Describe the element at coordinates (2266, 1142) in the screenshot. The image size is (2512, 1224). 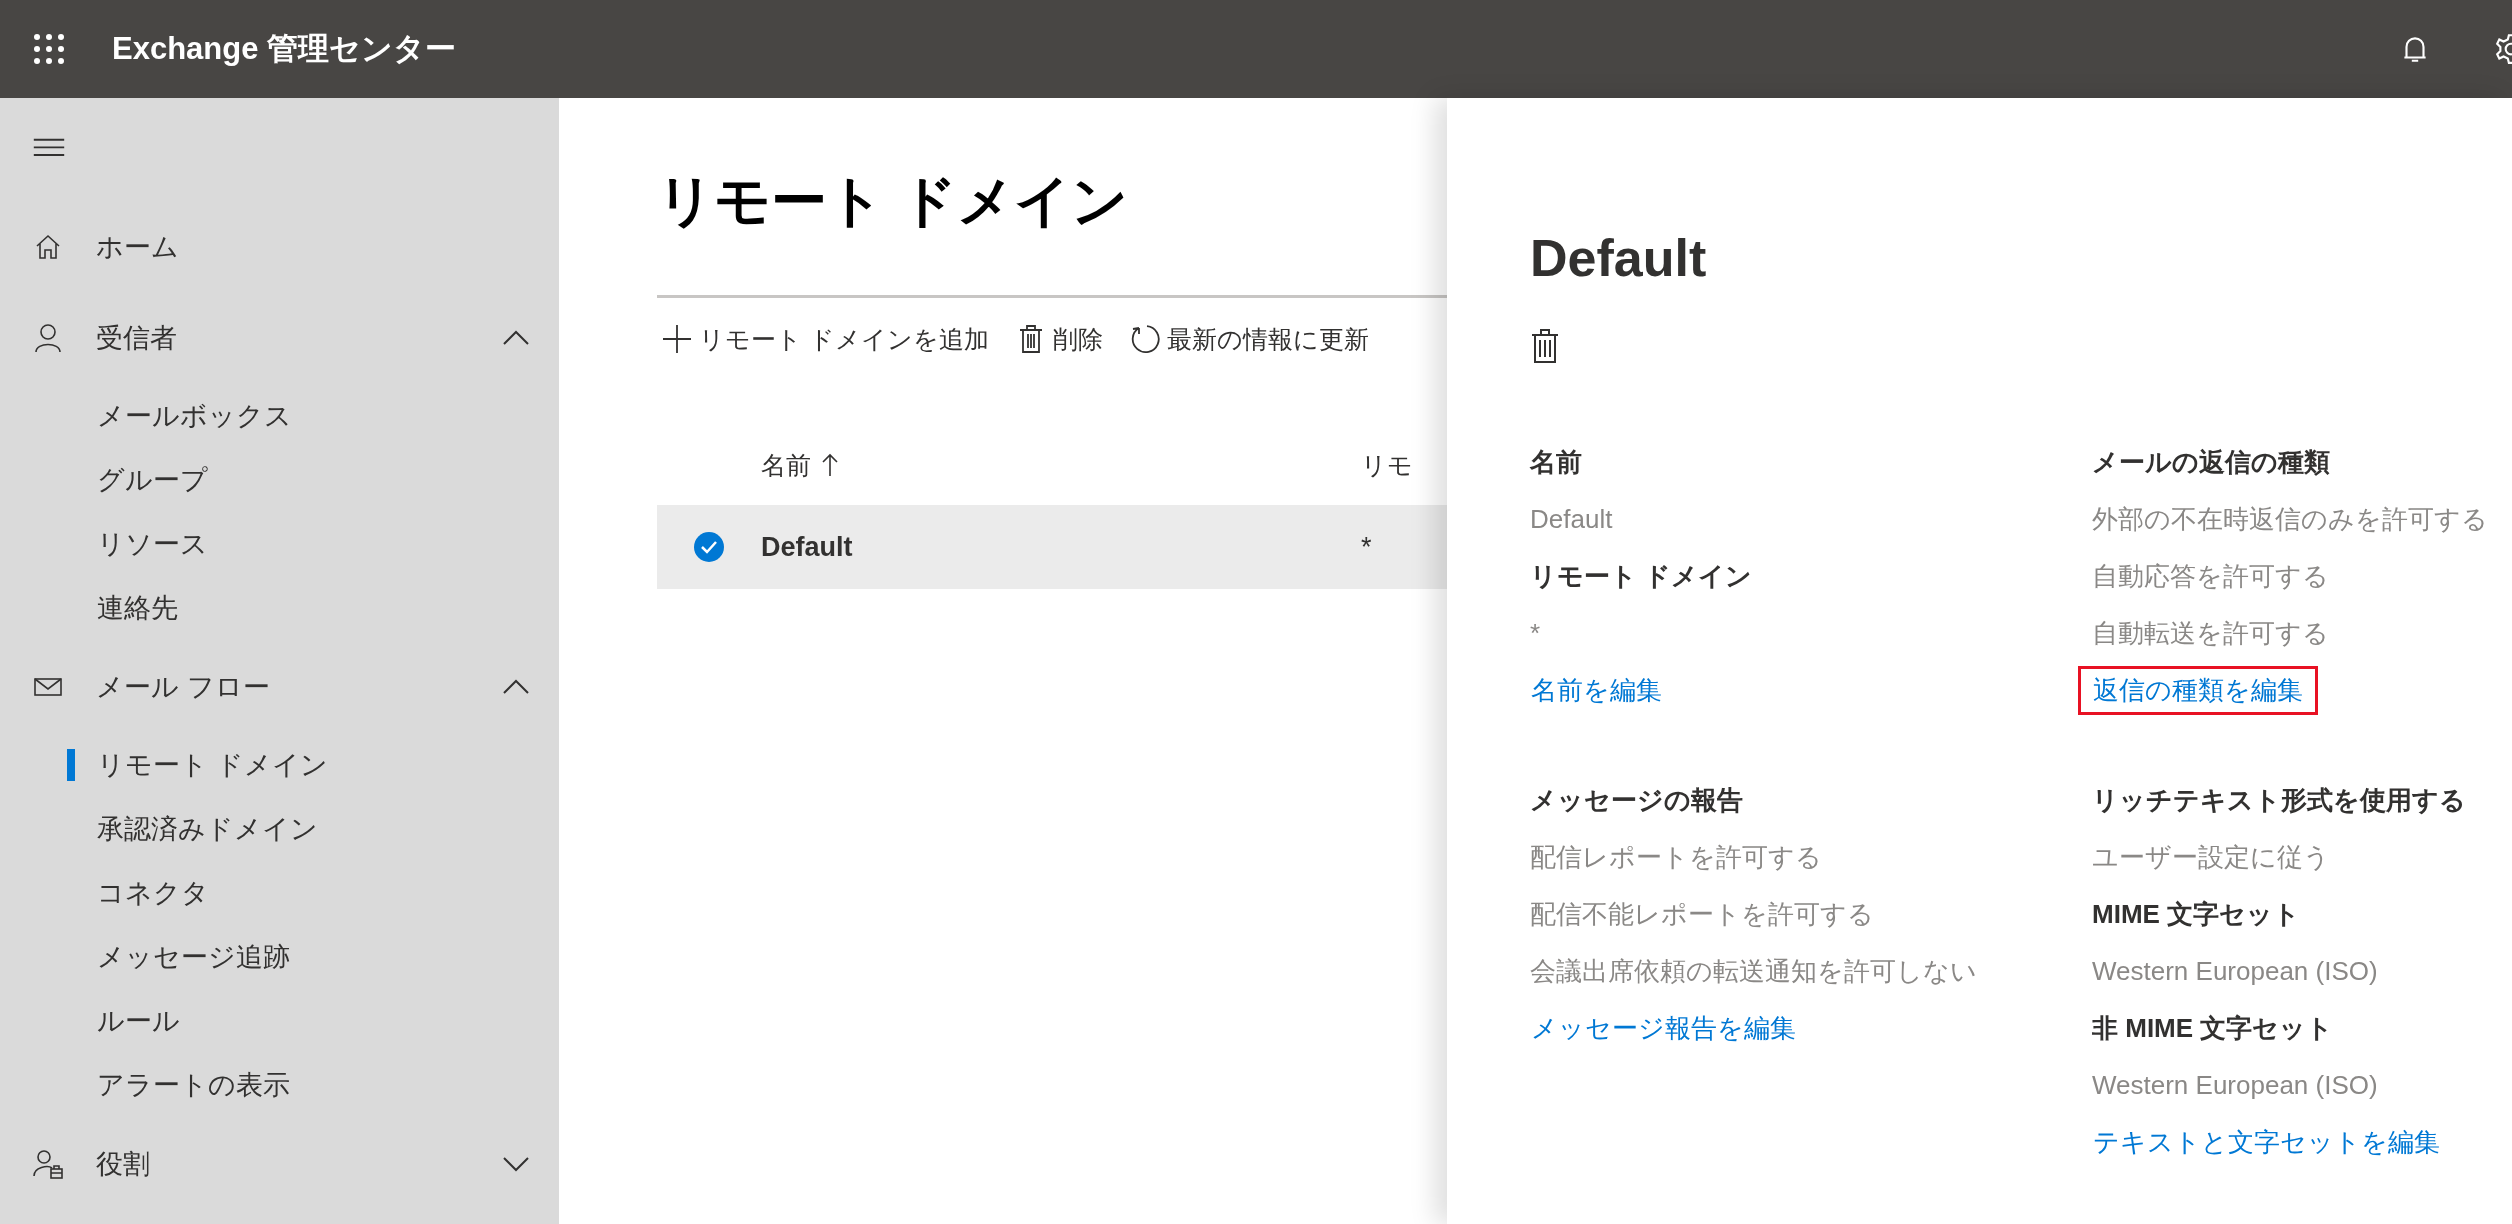
I see `edit-link: テキストと文字セットを編集` at that location.